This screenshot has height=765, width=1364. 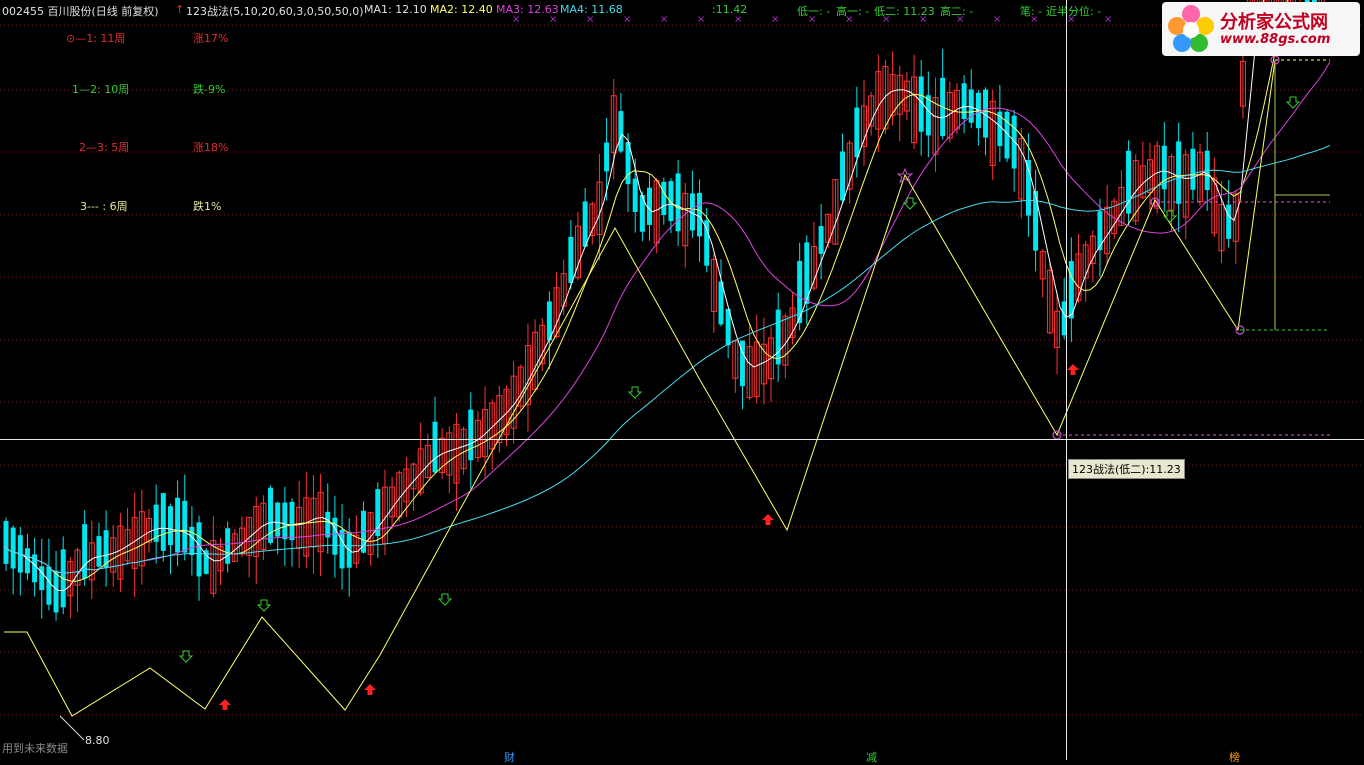 What do you see at coordinates (211, 147) in the screenshot?
I see `stat-value-3: 涨18%` at bounding box center [211, 147].